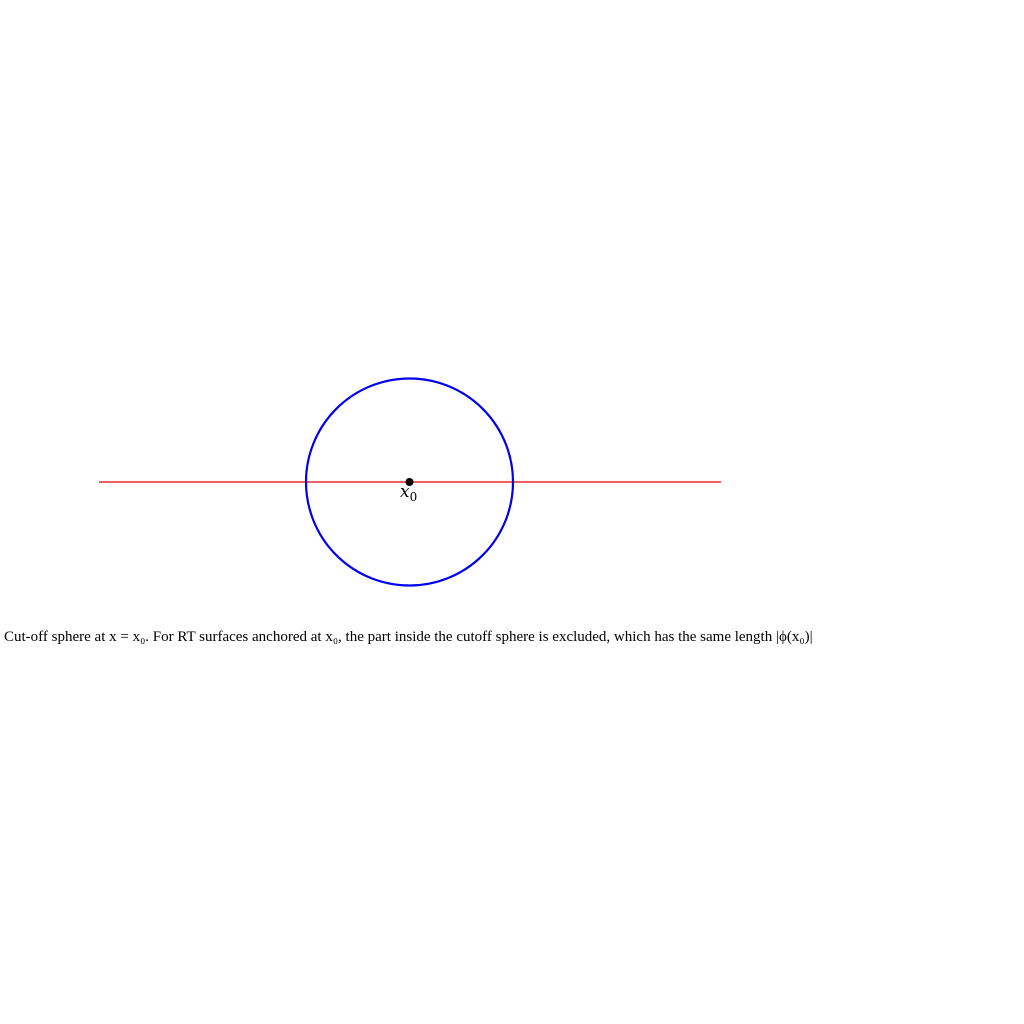 This screenshot has height=1024, width=1024. I want to click on anchor-point-label-base: x, so click(405, 492).